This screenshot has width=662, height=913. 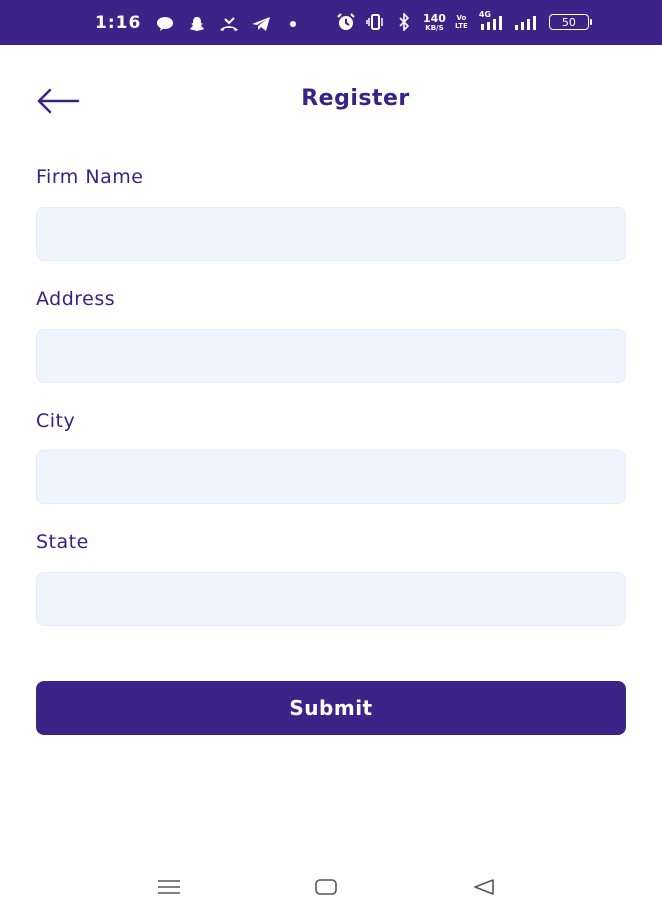 I want to click on snapchat-icon, so click(x=197, y=24).